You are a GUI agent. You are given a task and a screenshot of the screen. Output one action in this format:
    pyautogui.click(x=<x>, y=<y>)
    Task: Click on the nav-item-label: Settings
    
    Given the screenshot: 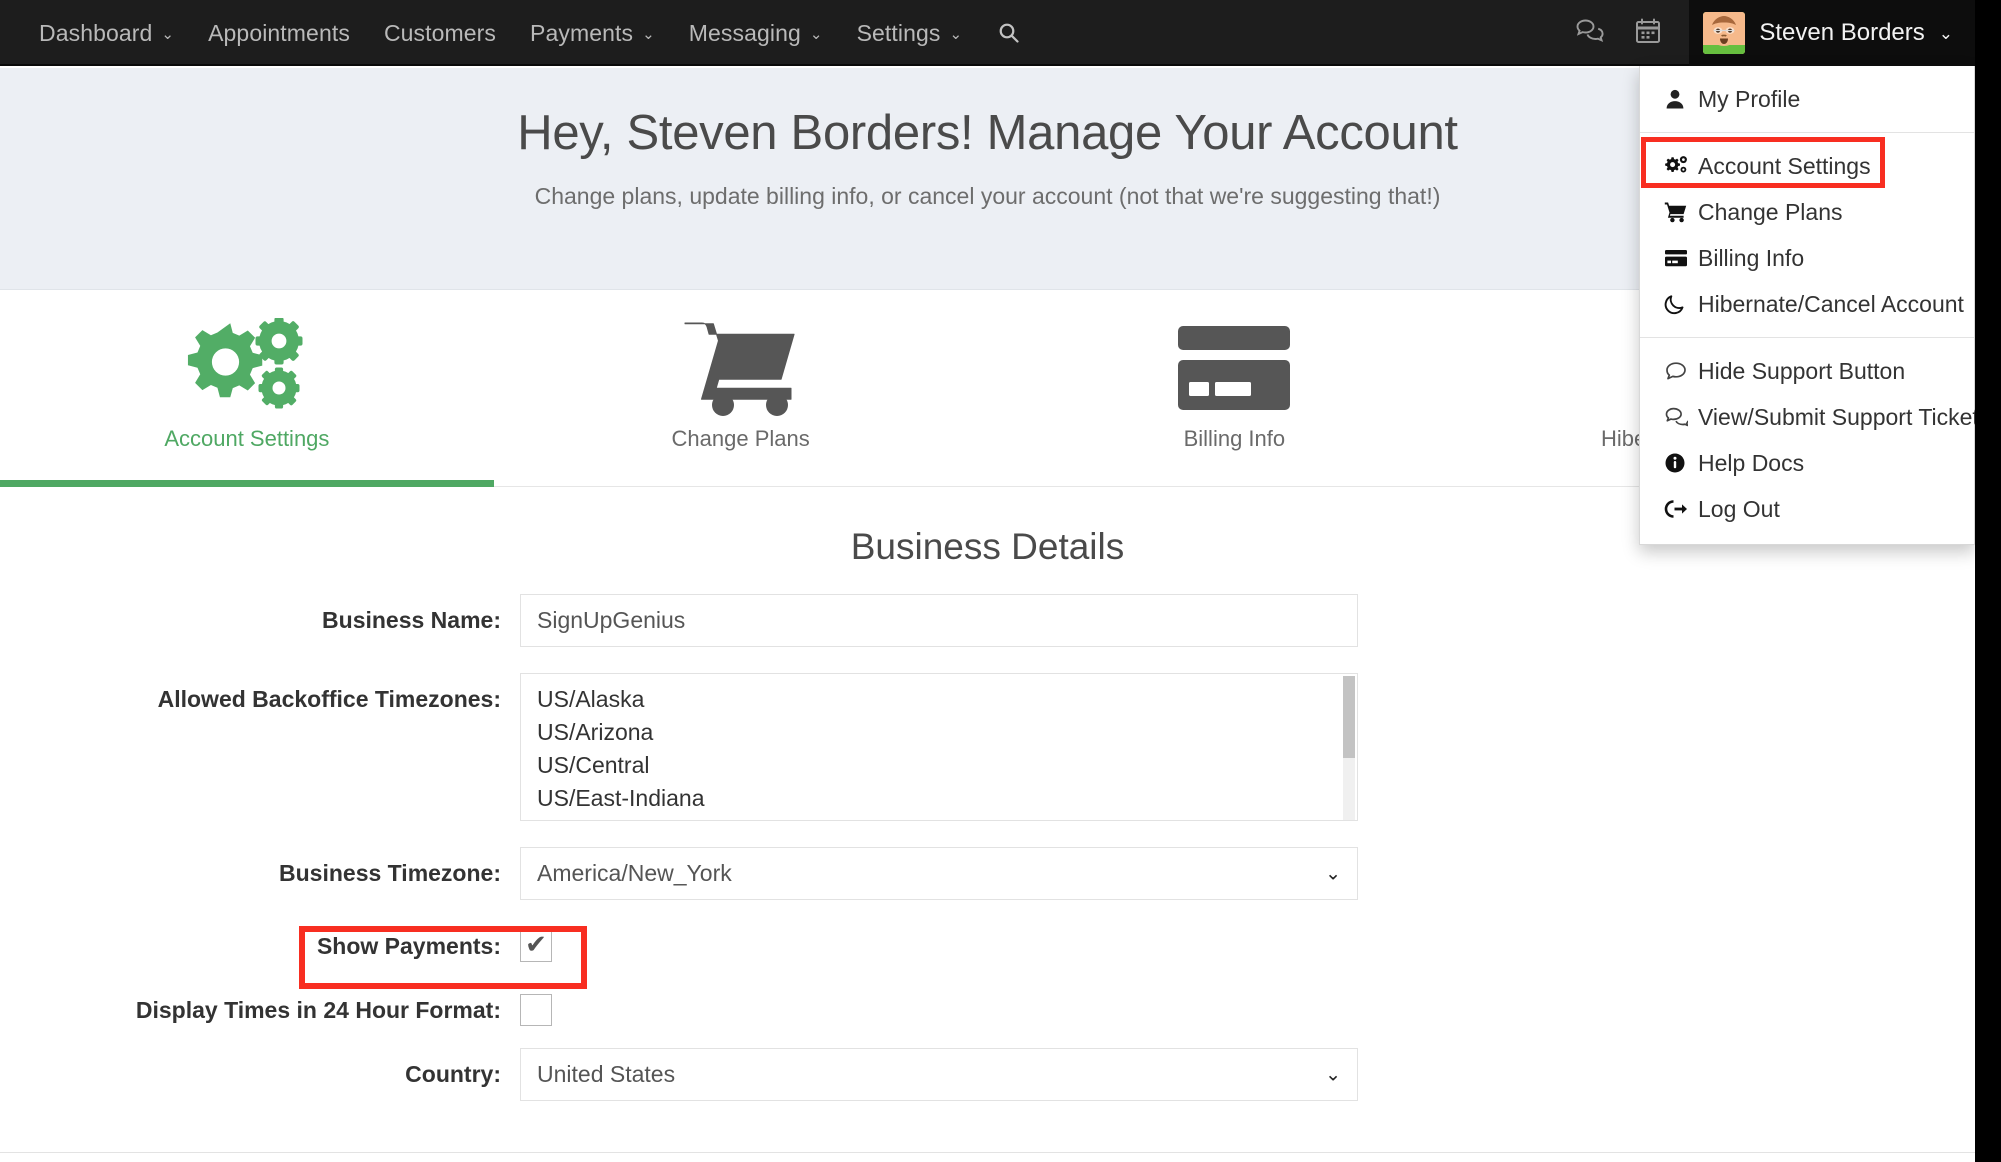 What is the action you would take?
    pyautogui.click(x=898, y=32)
    